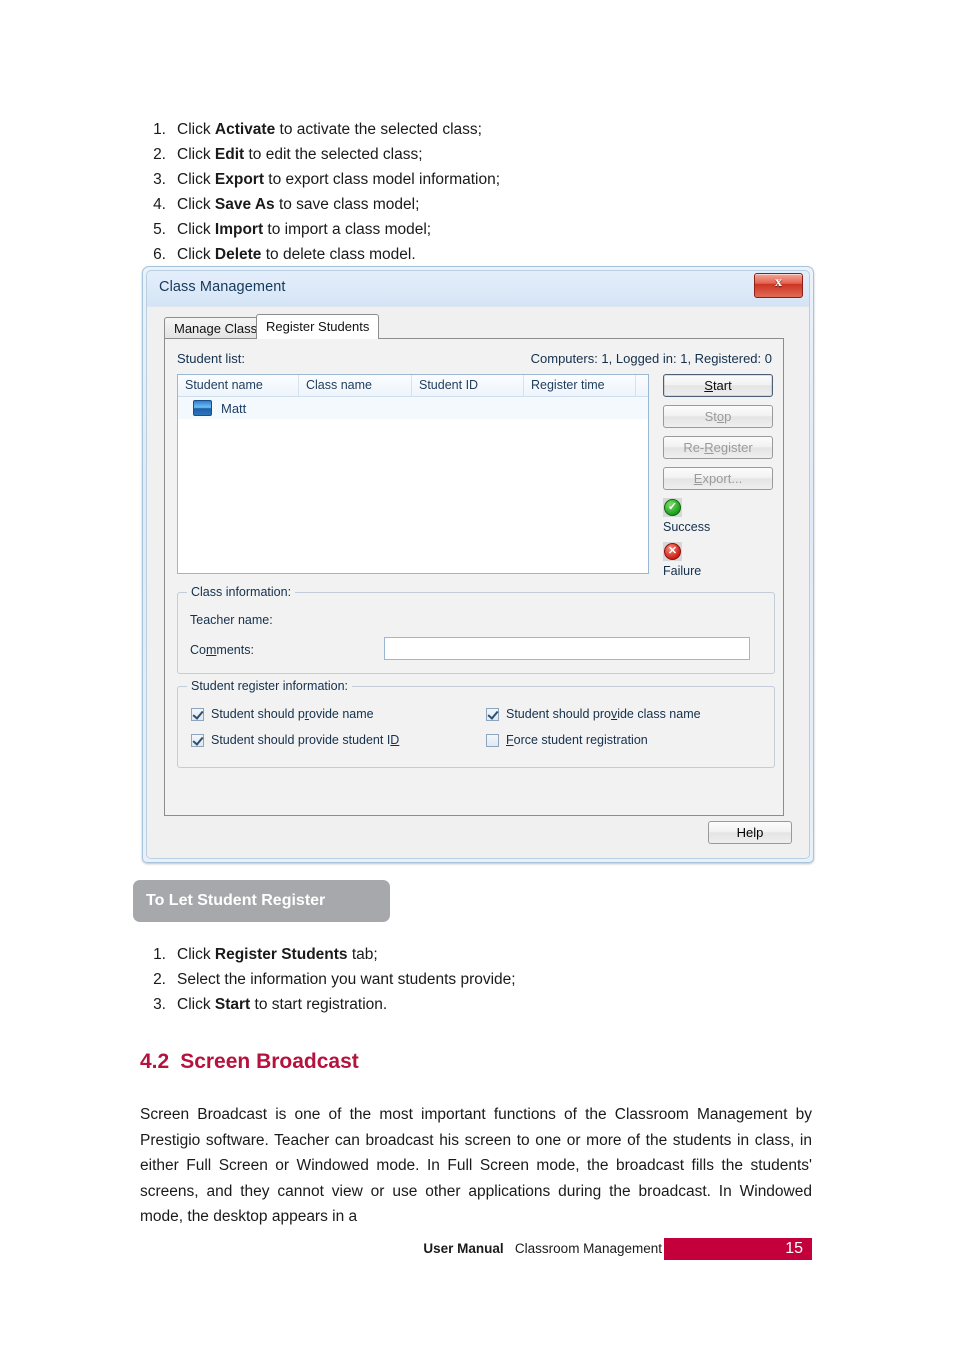  I want to click on close-icon: x, so click(778, 285).